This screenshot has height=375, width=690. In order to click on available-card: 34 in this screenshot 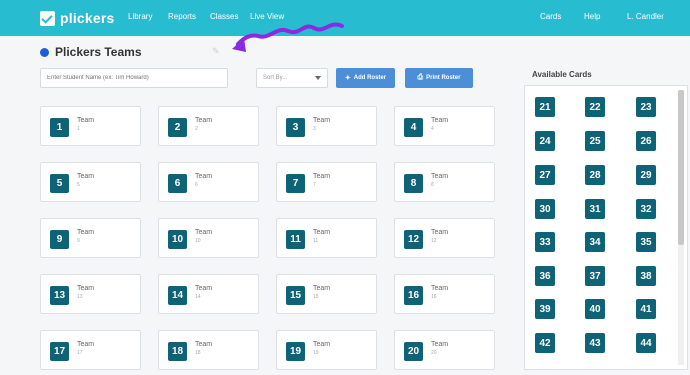, I will do `click(595, 242)`.